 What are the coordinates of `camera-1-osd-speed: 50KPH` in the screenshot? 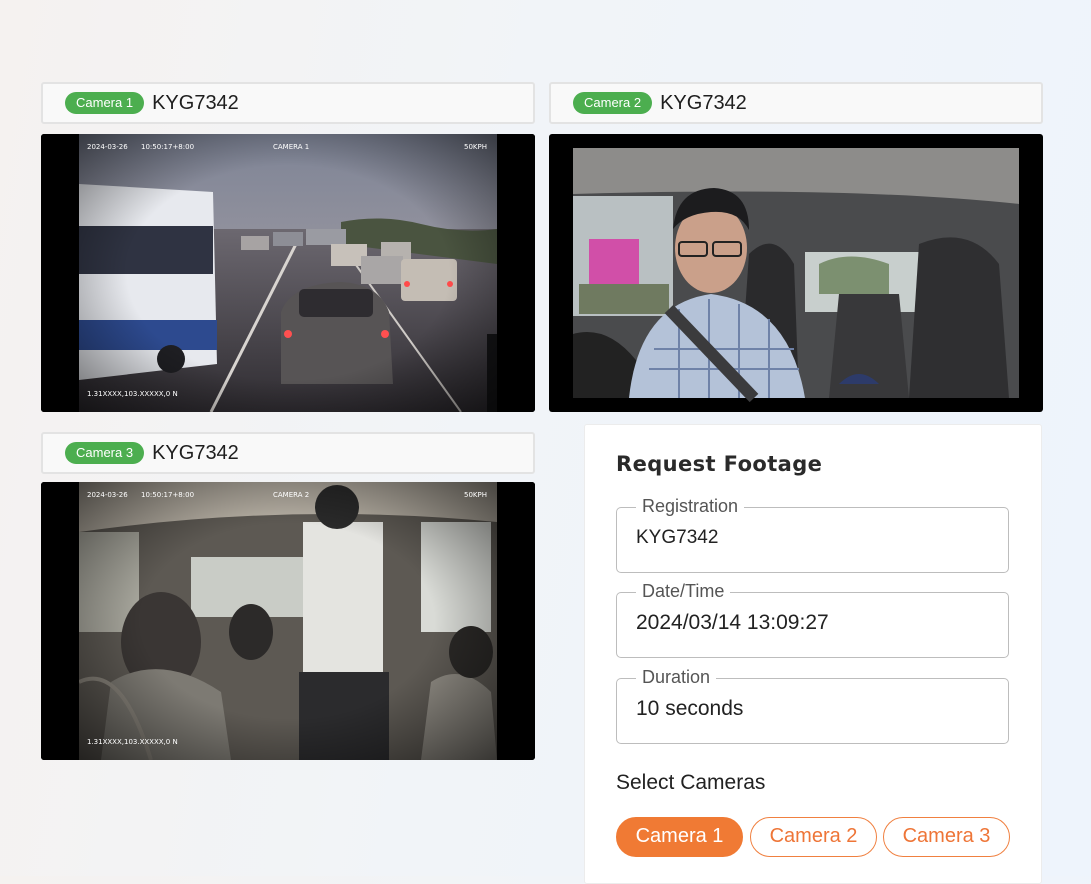 It's located at (475, 147).